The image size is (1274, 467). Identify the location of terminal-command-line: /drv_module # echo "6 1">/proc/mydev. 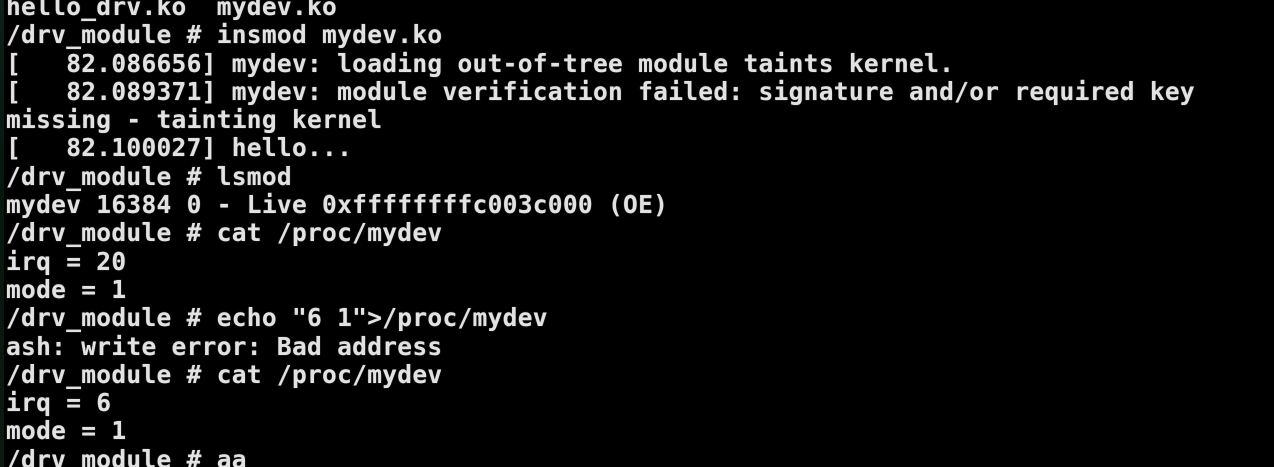
(277, 318).